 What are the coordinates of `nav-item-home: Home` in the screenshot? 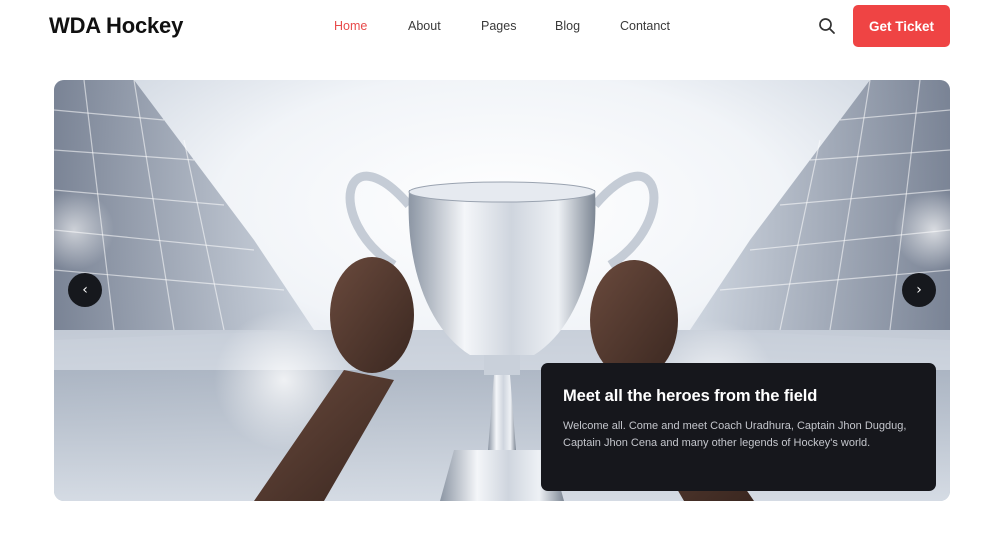 It's located at (350, 26).